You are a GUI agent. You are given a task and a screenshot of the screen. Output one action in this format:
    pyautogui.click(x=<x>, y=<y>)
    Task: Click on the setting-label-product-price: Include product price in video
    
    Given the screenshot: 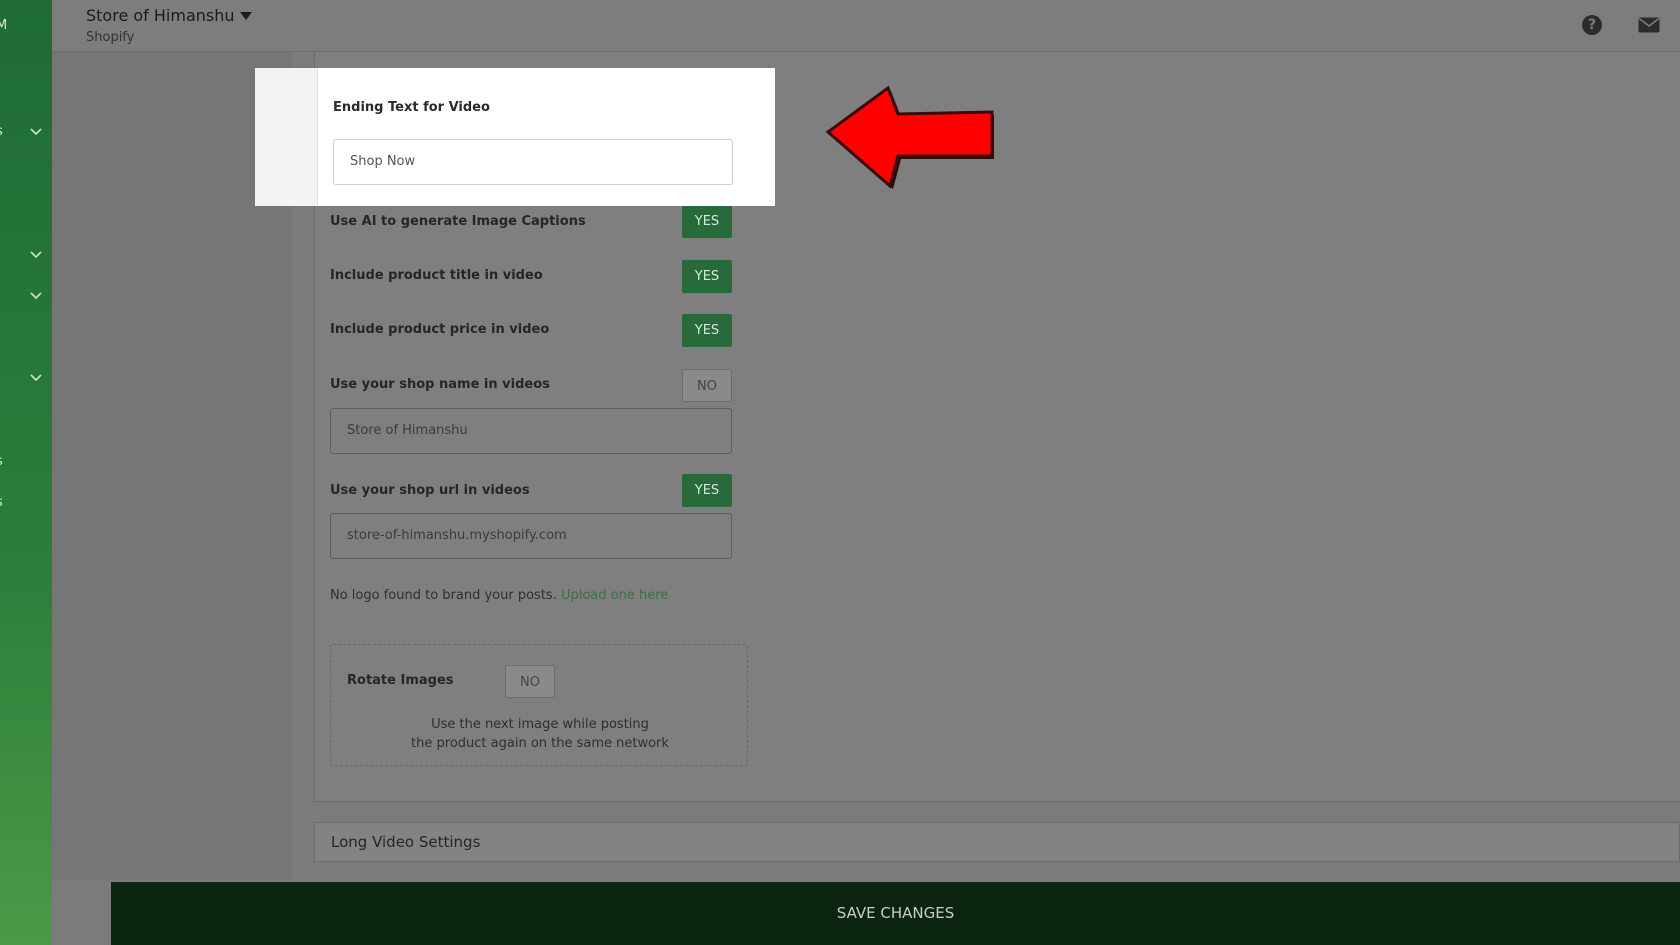 What is the action you would take?
    pyautogui.click(x=440, y=329)
    